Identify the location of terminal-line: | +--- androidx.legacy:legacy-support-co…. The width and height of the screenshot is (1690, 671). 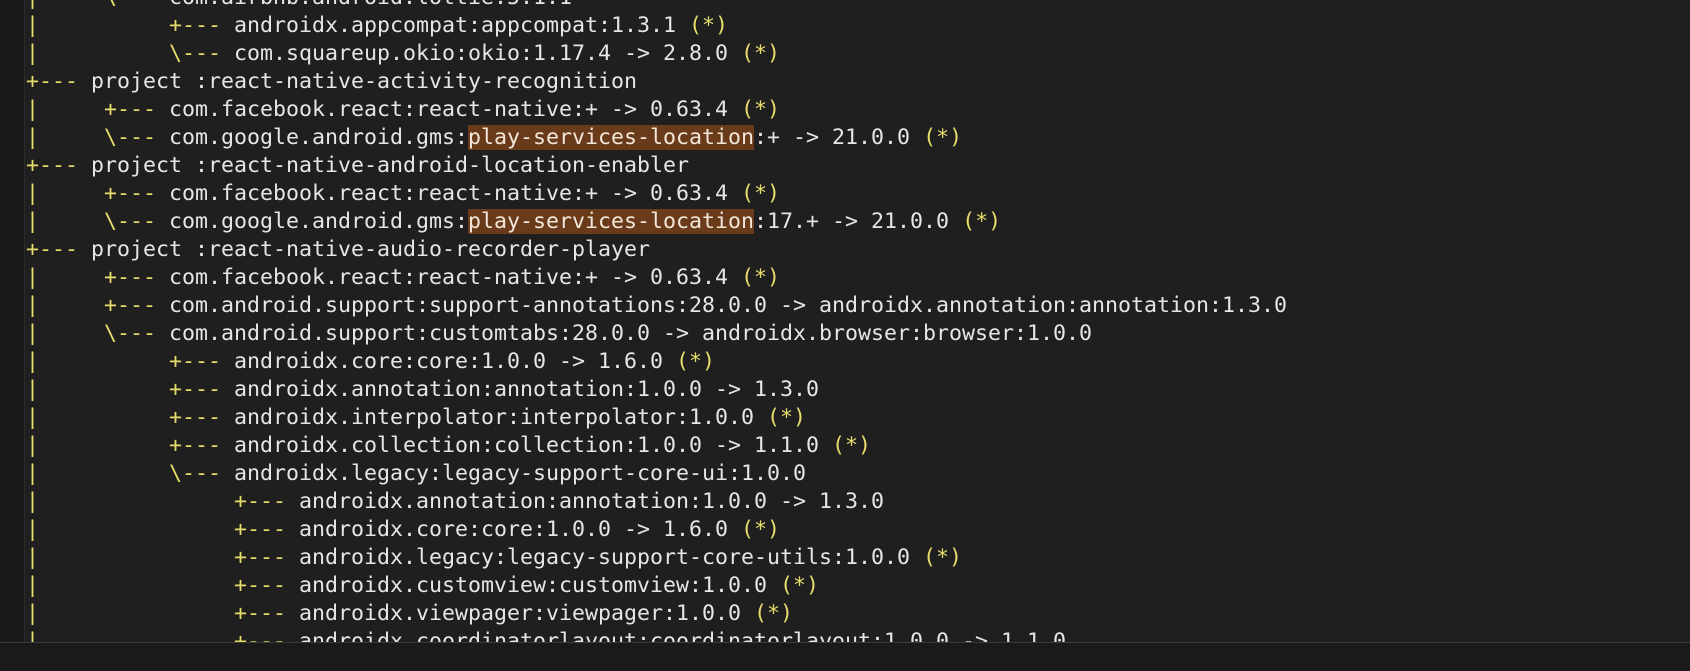
(845, 558).